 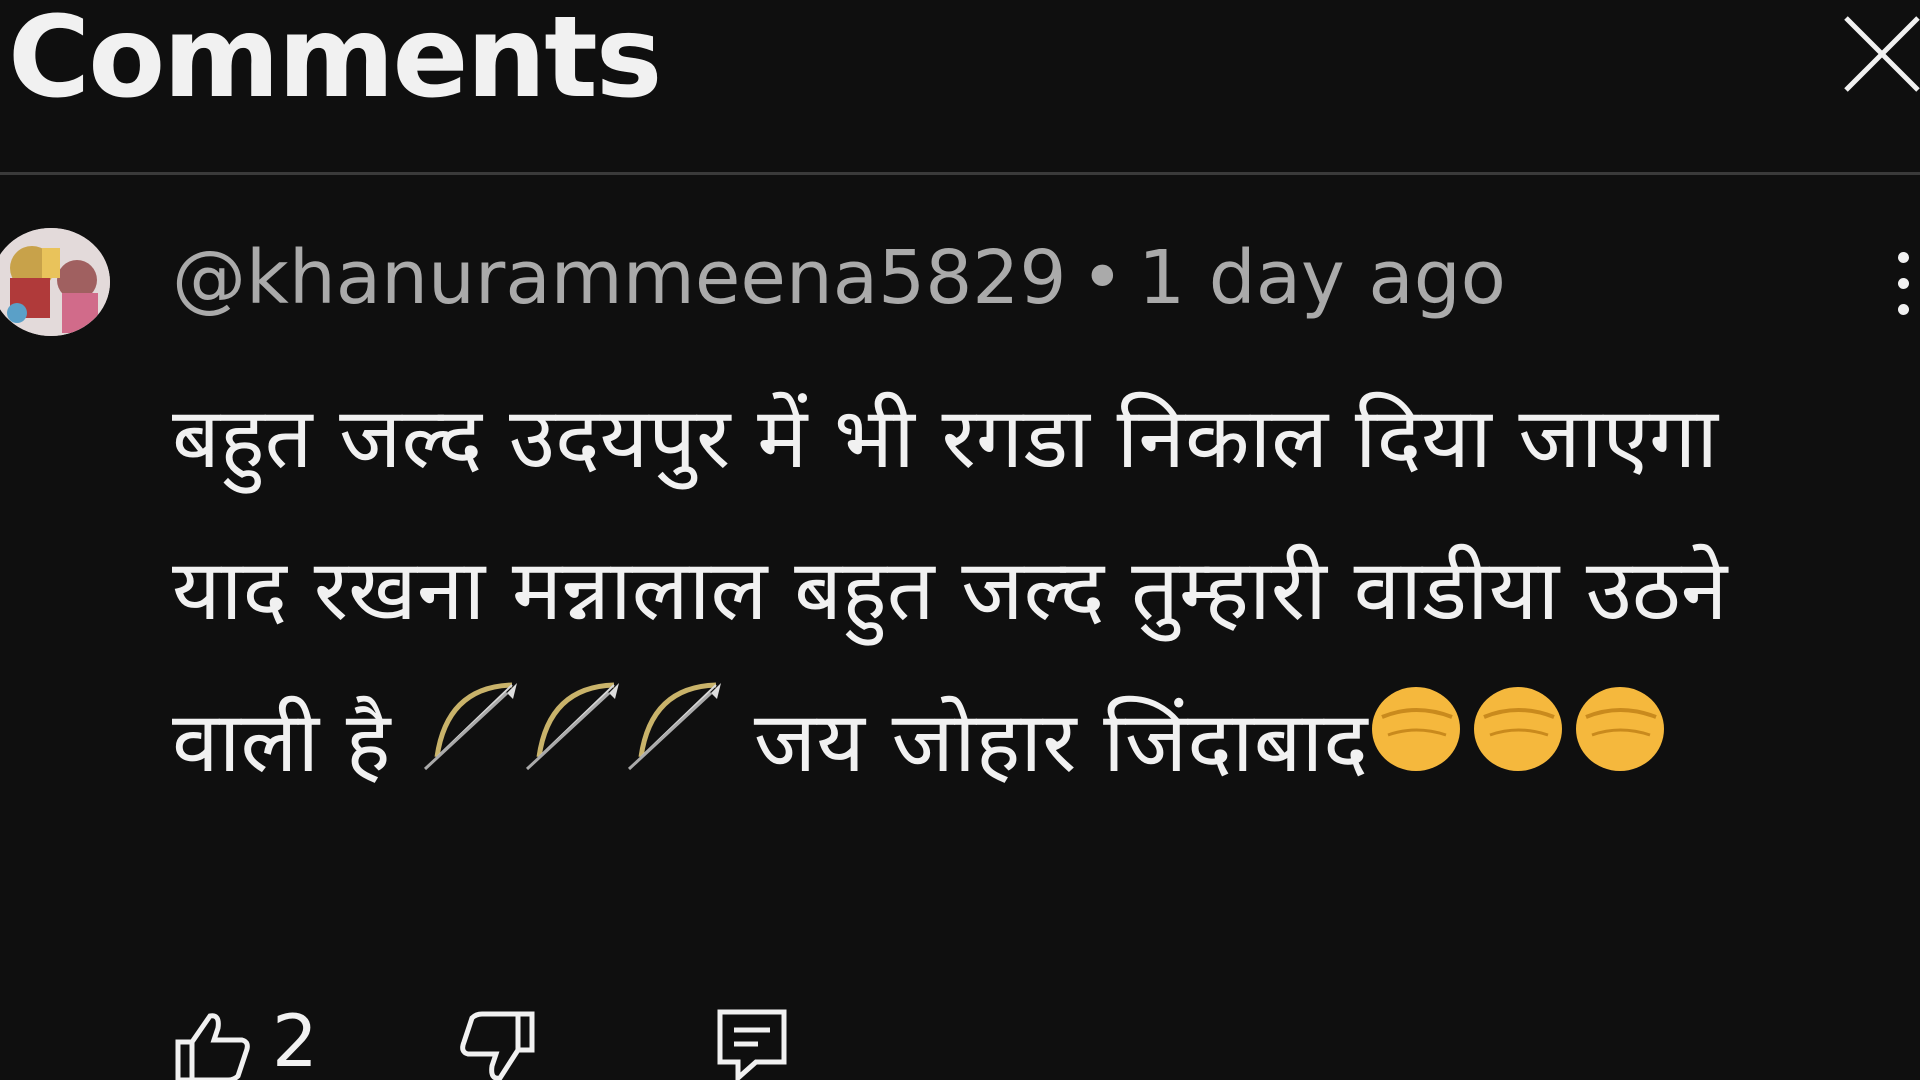 I want to click on page-title: Comments, so click(x=335, y=61).